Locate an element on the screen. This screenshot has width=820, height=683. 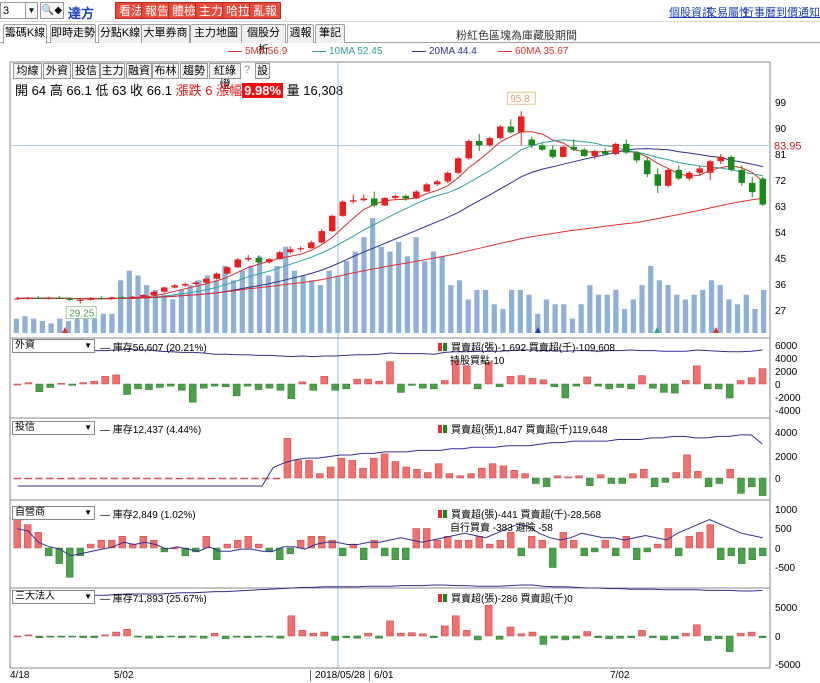
holding-line is located at coordinates (390, 538).